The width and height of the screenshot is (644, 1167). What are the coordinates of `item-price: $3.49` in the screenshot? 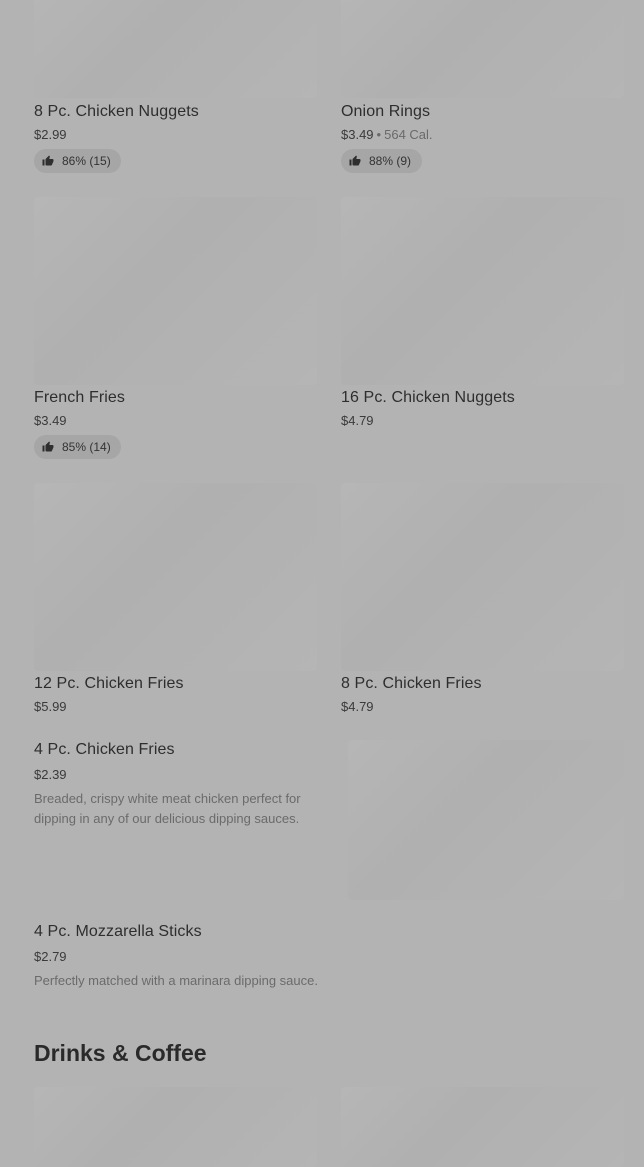 It's located at (50, 420).